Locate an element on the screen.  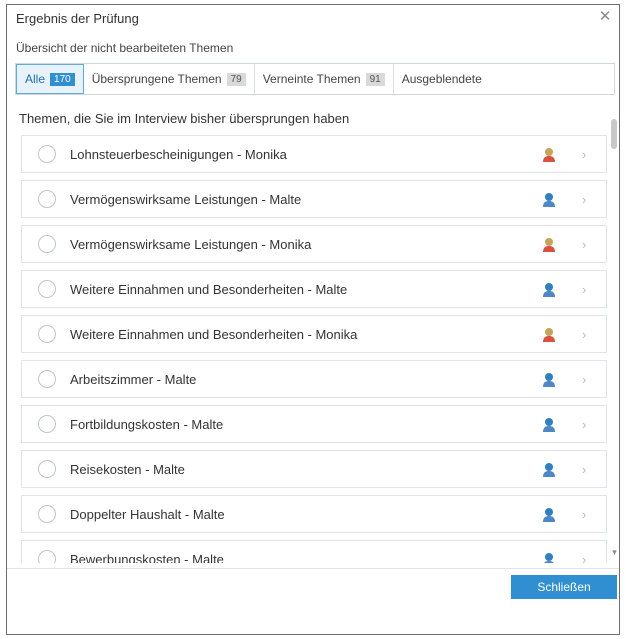
tab-ausgeblendete: Ausgeblendete is located at coordinates (442, 79).